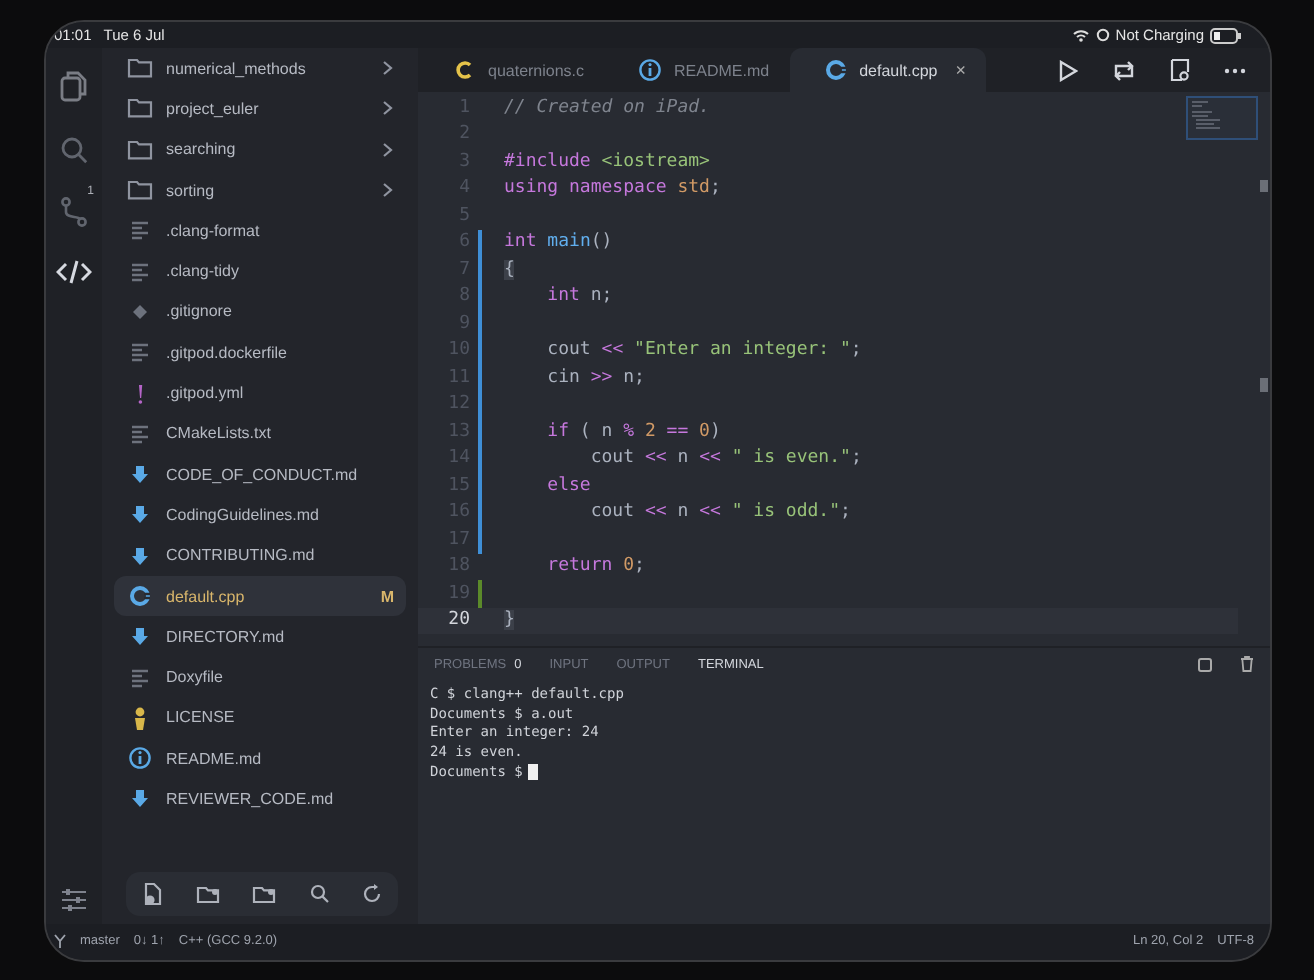 This screenshot has height=980, width=1314. I want to click on code-line: using namespace std;, so click(612, 188).